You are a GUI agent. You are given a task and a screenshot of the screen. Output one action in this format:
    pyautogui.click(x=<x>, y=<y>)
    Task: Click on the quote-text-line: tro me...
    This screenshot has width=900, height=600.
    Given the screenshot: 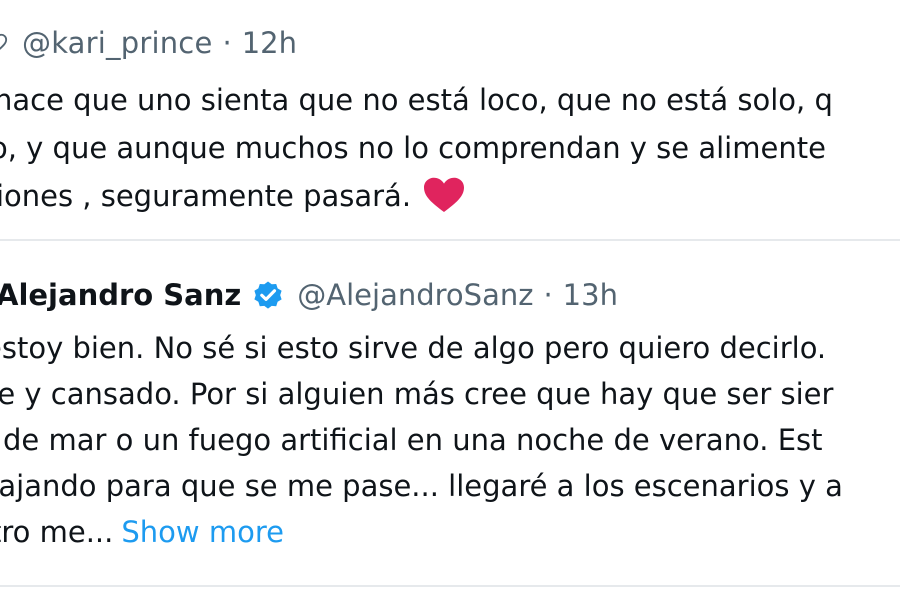 What is the action you would take?
    pyautogui.click(x=57, y=532)
    